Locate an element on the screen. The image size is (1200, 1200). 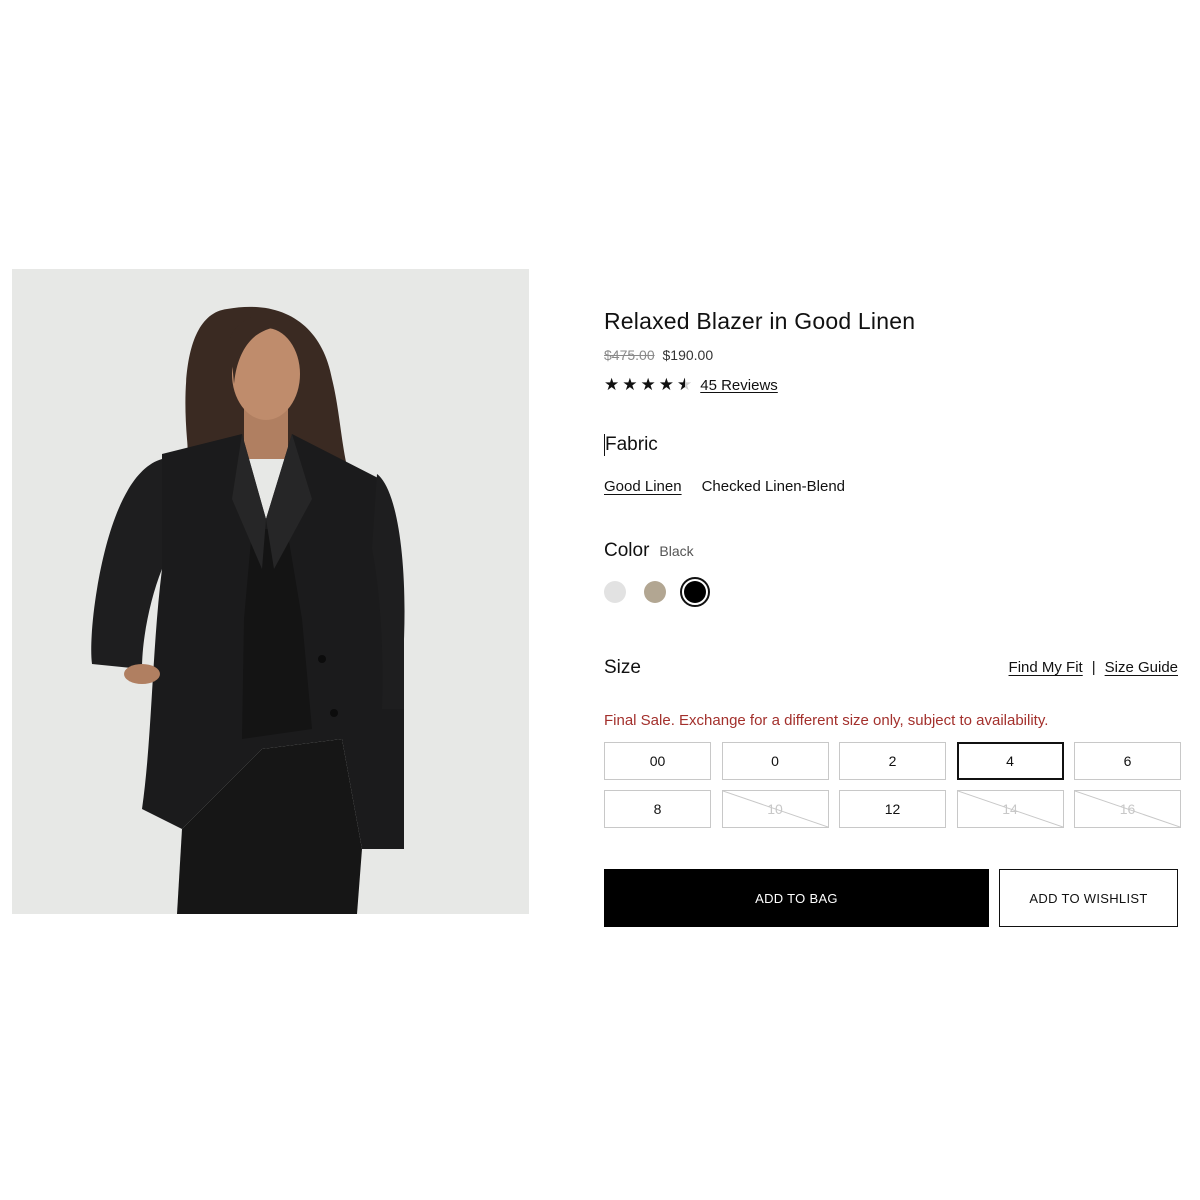
size-option: 6 is located at coordinates (1127, 761).